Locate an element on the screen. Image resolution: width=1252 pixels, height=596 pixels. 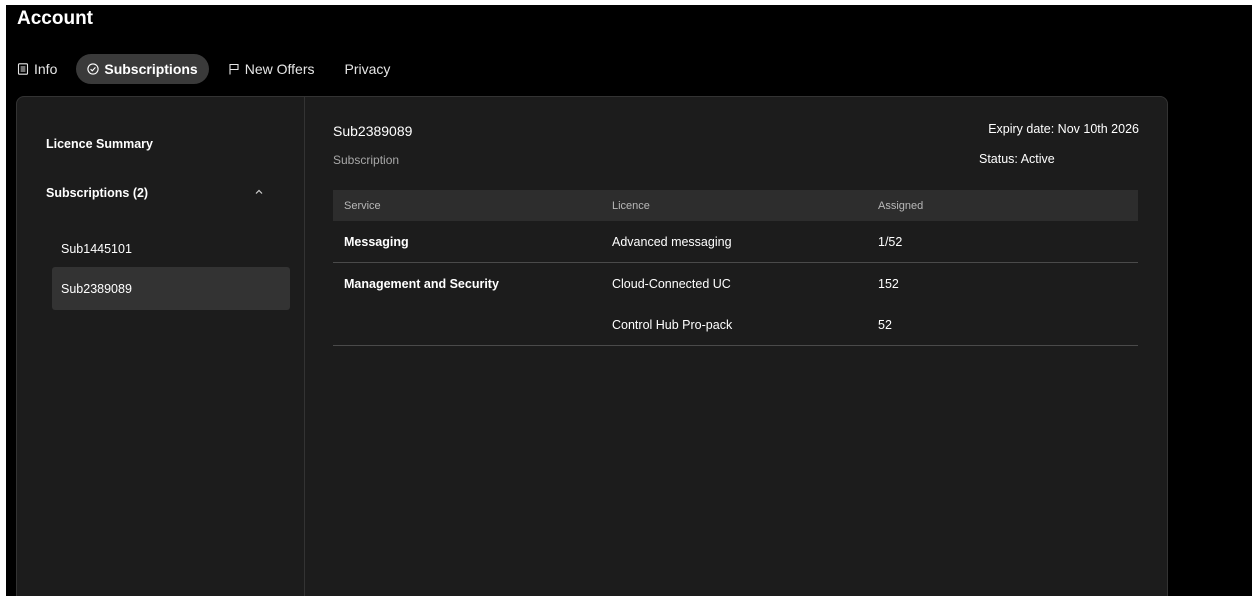
tab-privacy: Privacy is located at coordinates (367, 69).